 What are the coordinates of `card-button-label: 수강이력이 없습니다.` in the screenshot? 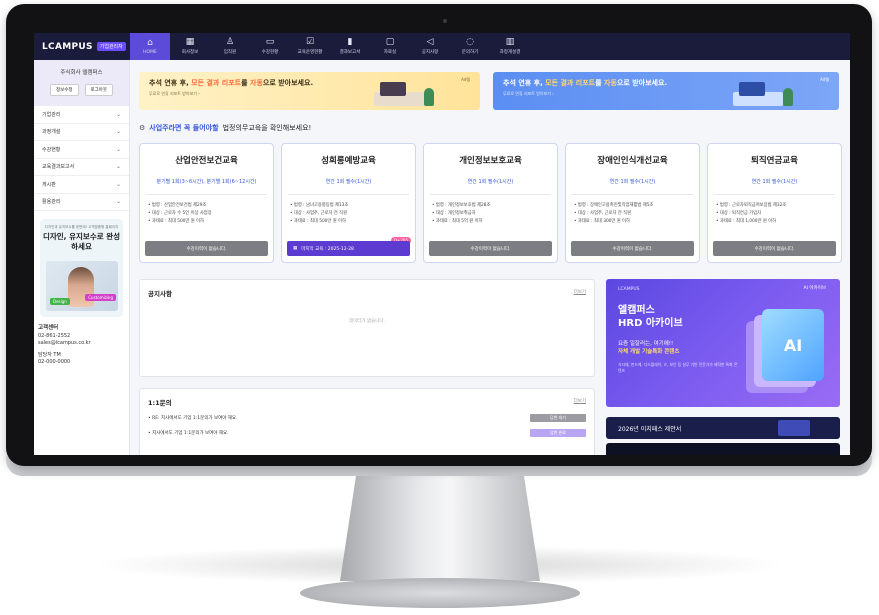 It's located at (632, 249).